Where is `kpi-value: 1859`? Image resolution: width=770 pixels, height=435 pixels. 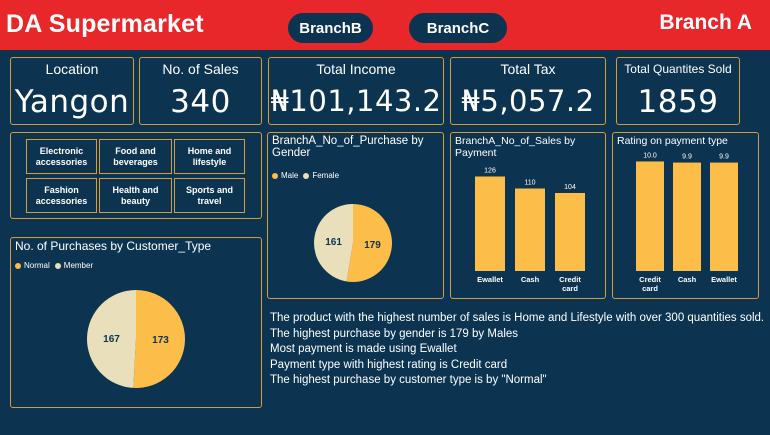 kpi-value: 1859 is located at coordinates (678, 102).